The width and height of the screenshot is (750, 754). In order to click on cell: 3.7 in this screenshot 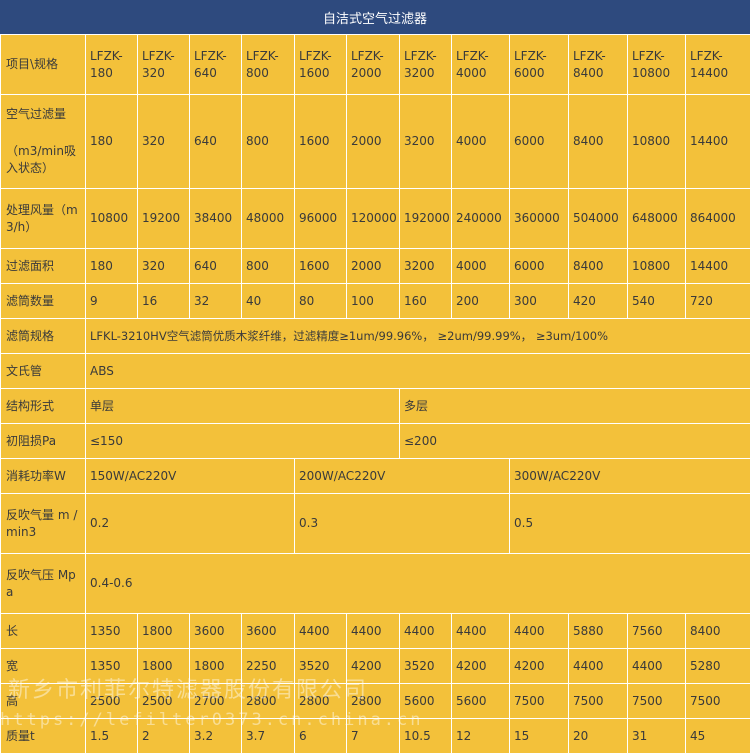, I will do `click(268, 736)`.